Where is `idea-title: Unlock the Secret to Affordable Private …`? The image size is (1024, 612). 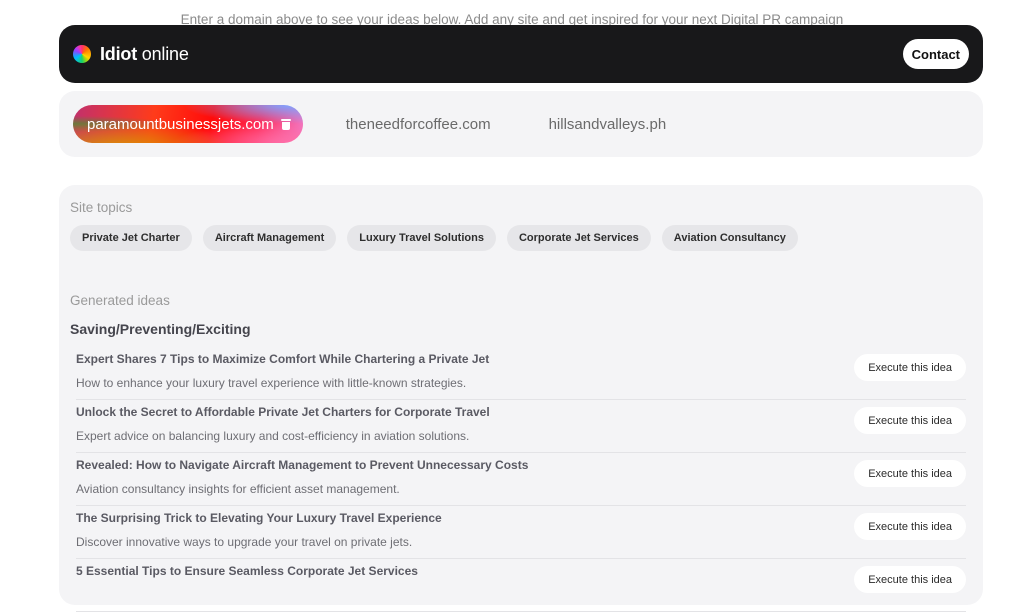
idea-title: Unlock the Secret to Affordable Private … is located at coordinates (283, 412).